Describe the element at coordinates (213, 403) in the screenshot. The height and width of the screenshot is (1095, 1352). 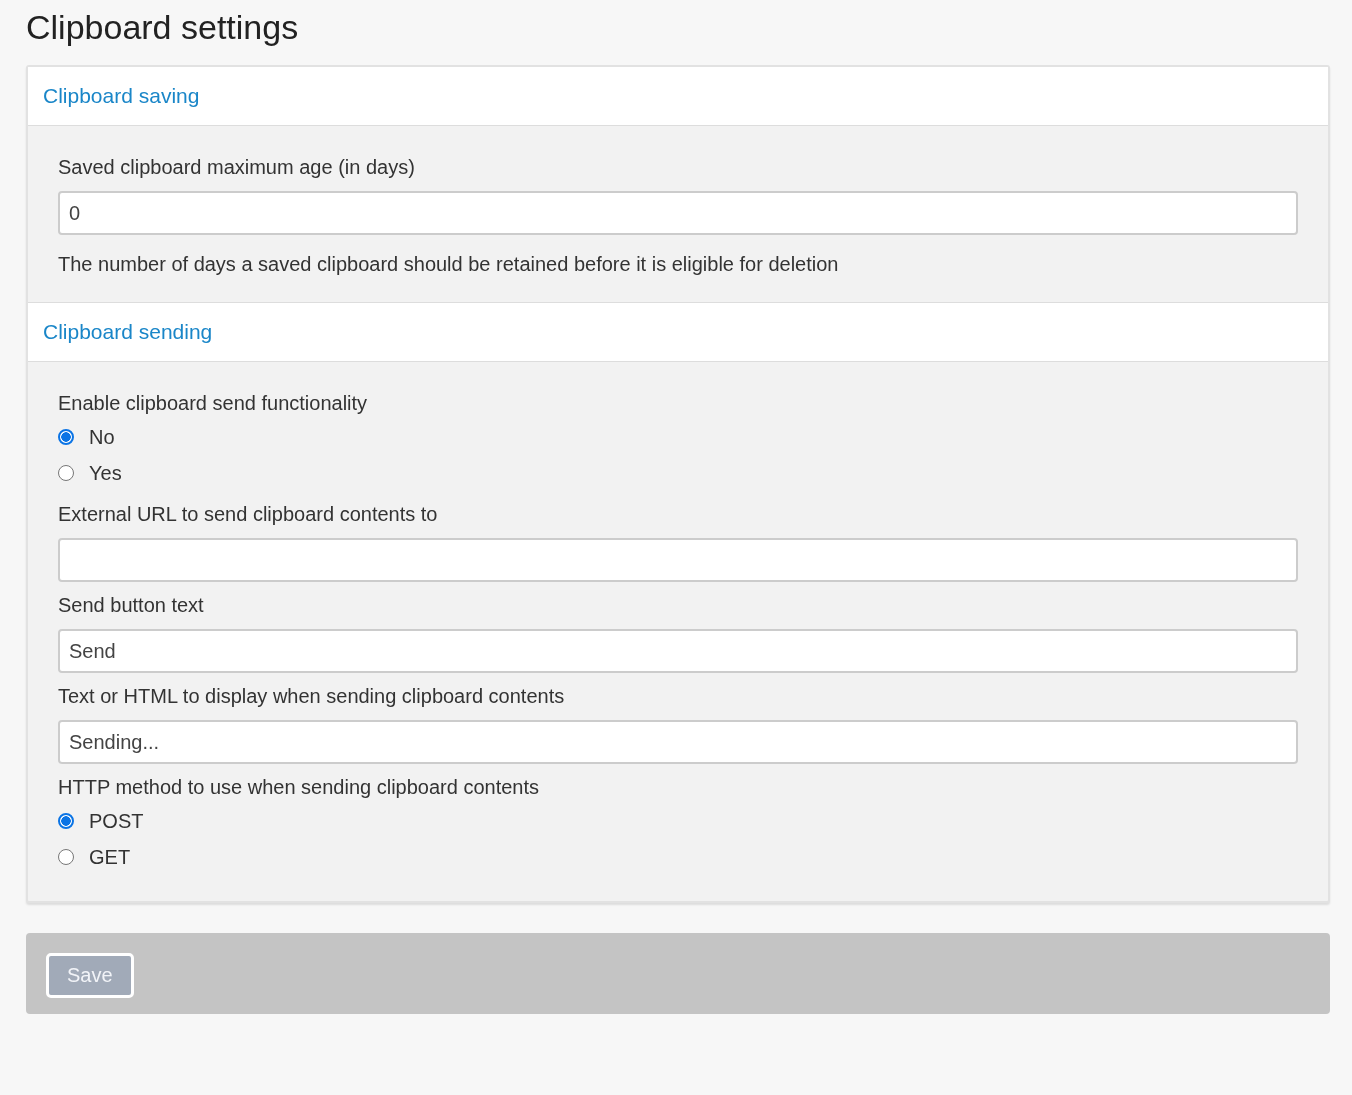
I see `field-label: Enable clipboard send functionality` at that location.